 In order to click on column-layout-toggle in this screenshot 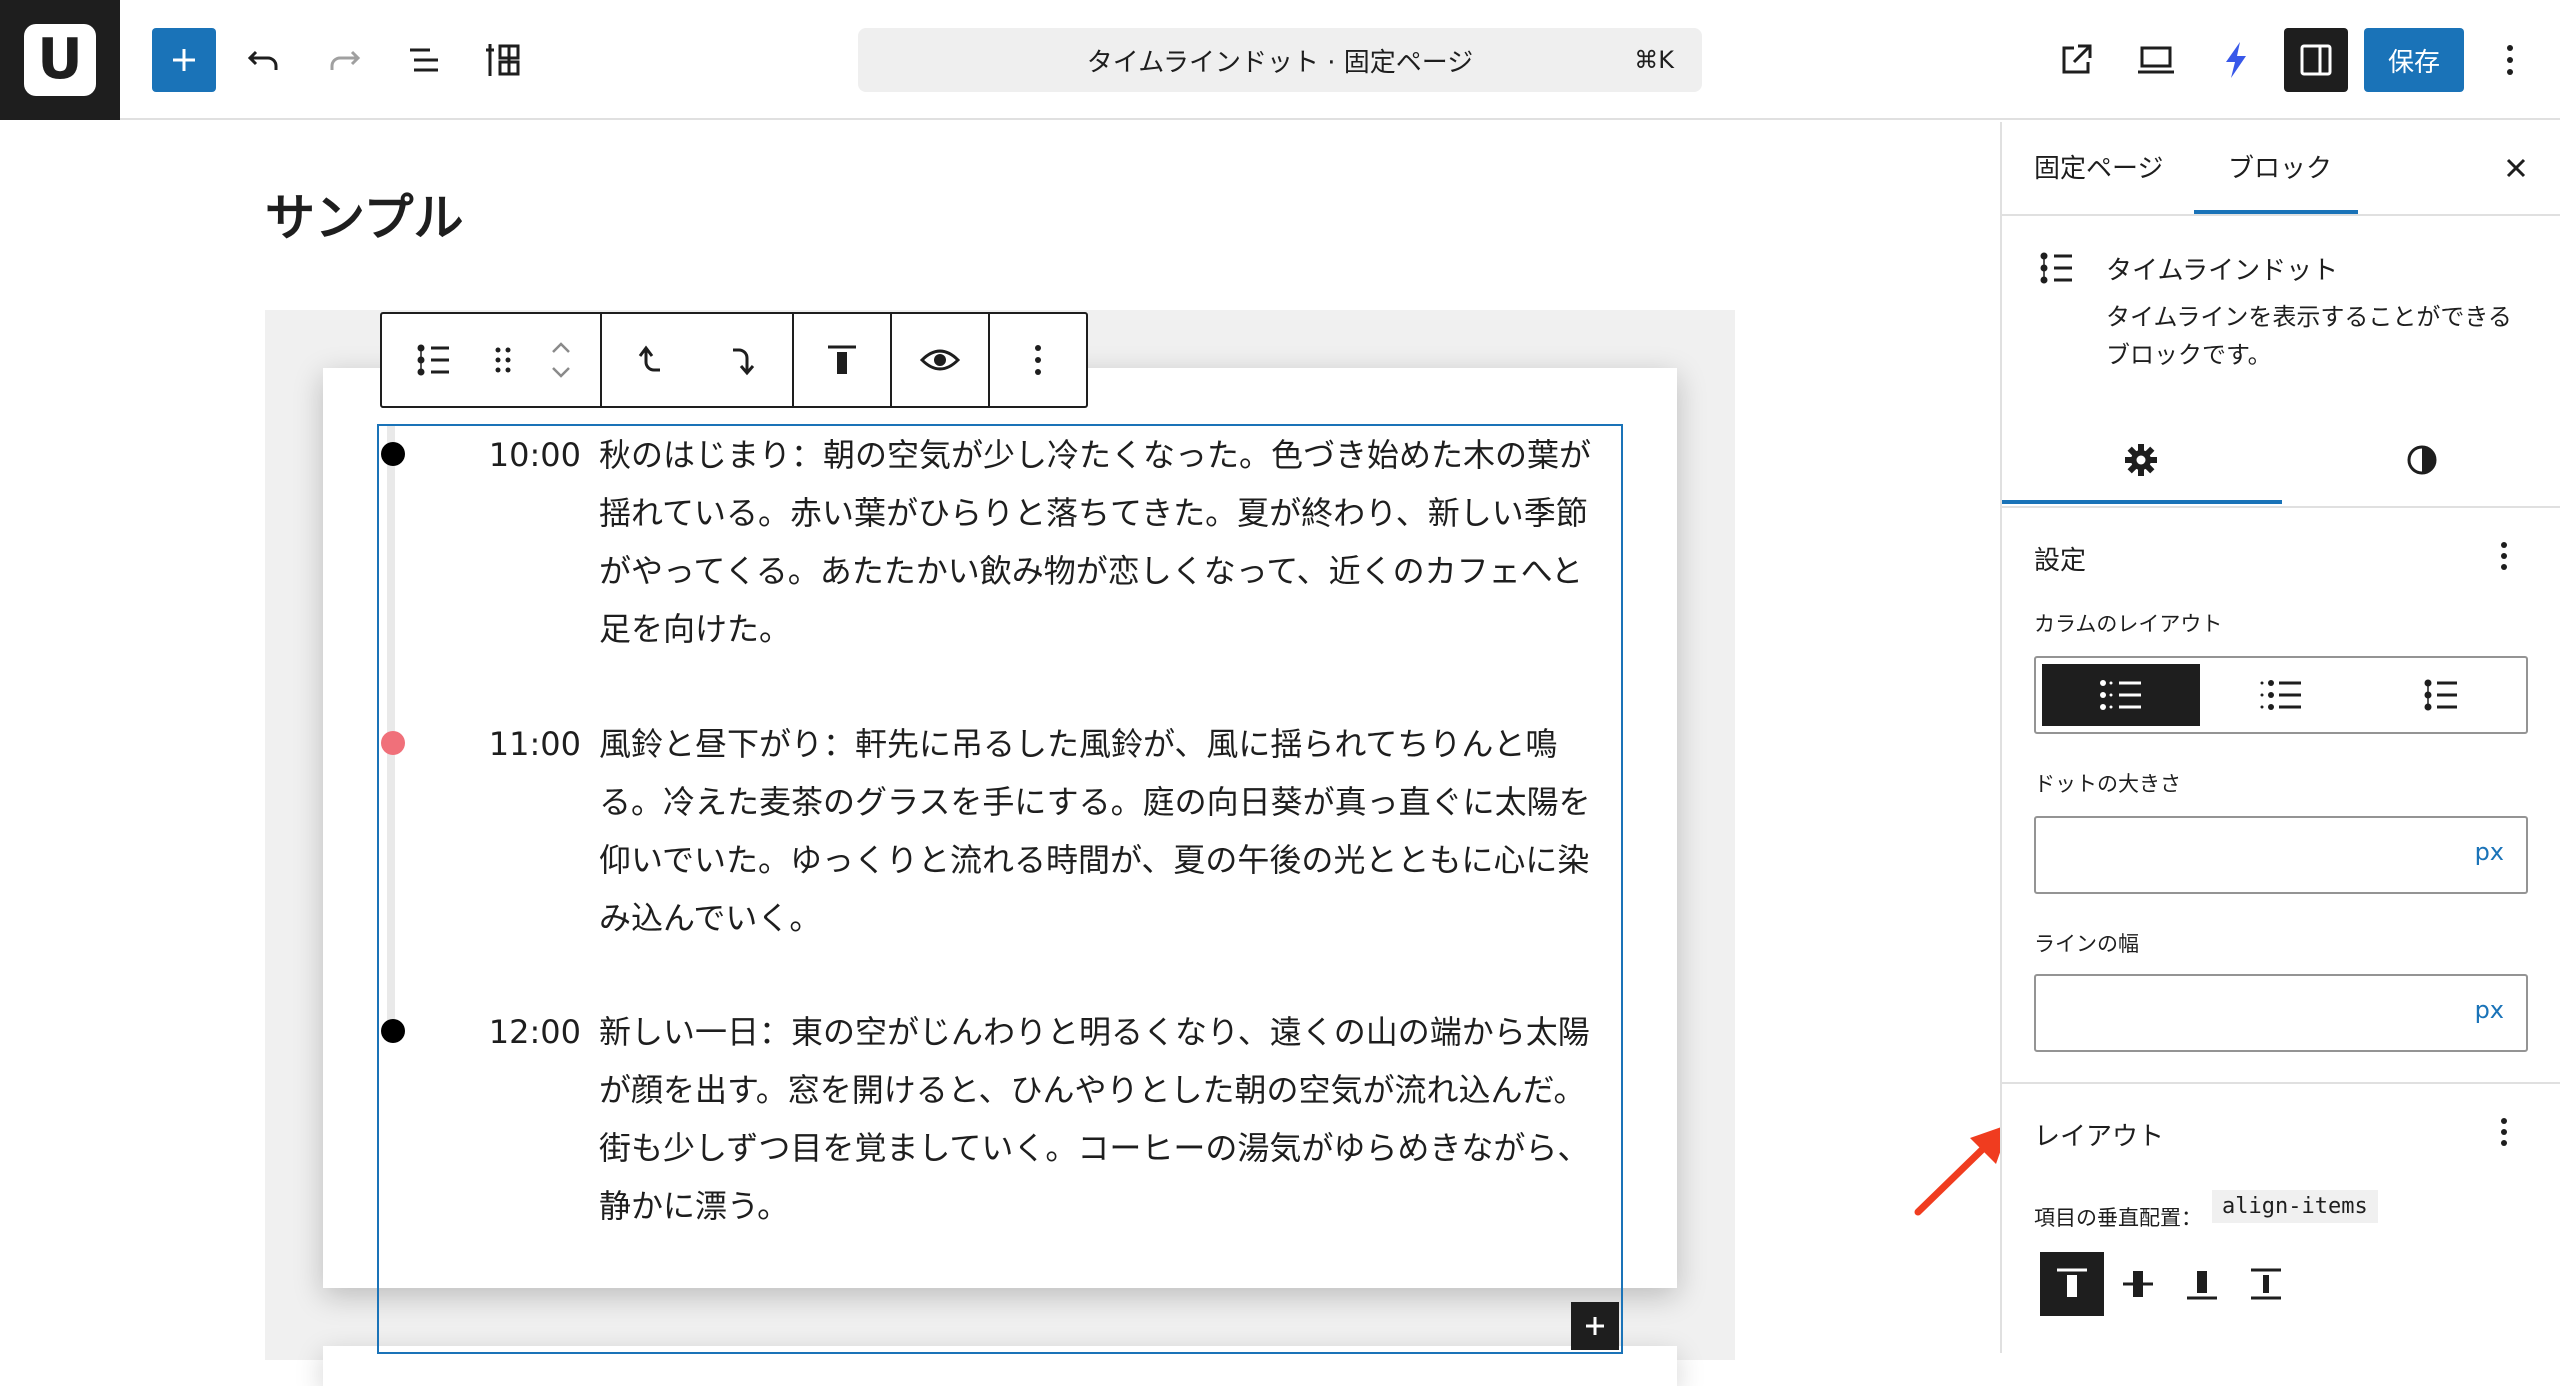, I will do `click(2281, 695)`.